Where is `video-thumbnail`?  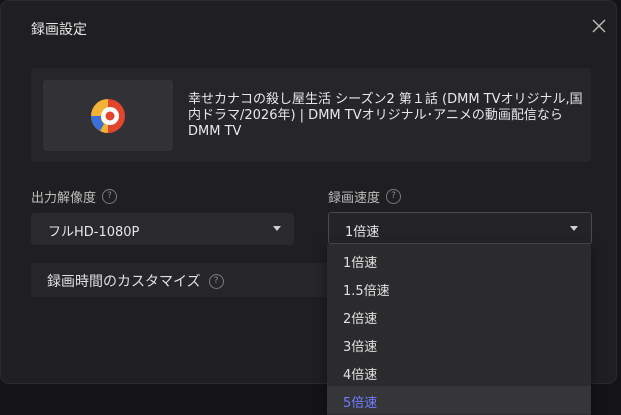 video-thumbnail is located at coordinates (108, 115).